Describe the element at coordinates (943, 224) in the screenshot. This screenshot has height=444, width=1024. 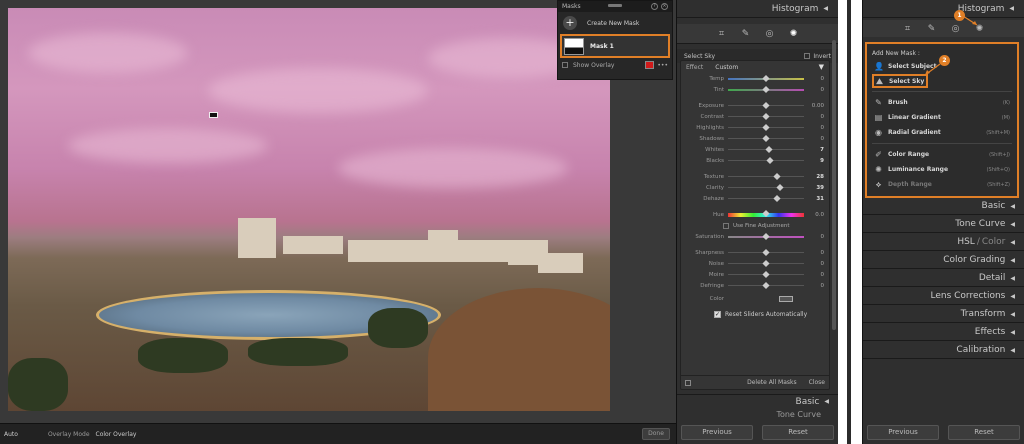
I see `section-tone-curve: Tone Curve ◀` at that location.